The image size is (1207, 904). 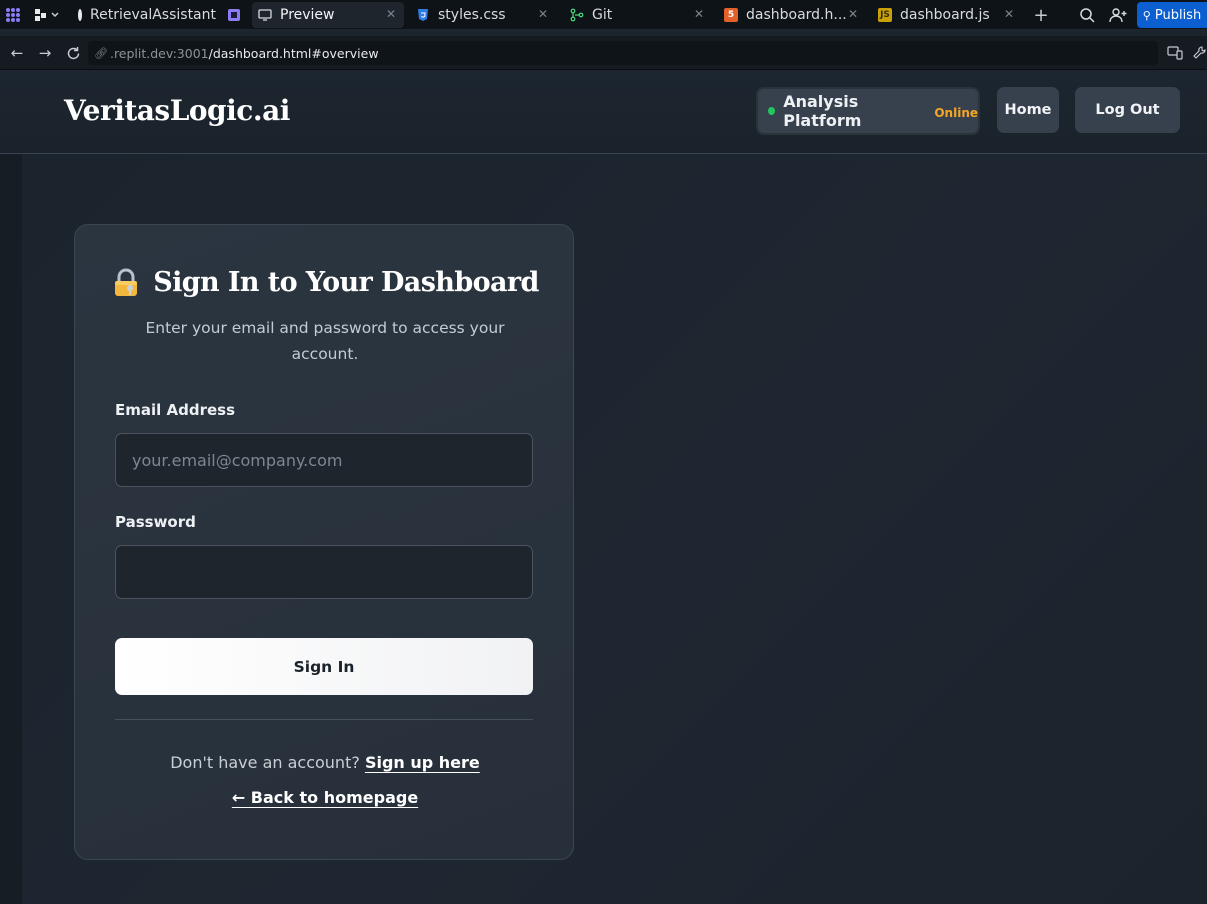 What do you see at coordinates (159, 53) in the screenshot?
I see `url-host: .replit.dev:3001` at bounding box center [159, 53].